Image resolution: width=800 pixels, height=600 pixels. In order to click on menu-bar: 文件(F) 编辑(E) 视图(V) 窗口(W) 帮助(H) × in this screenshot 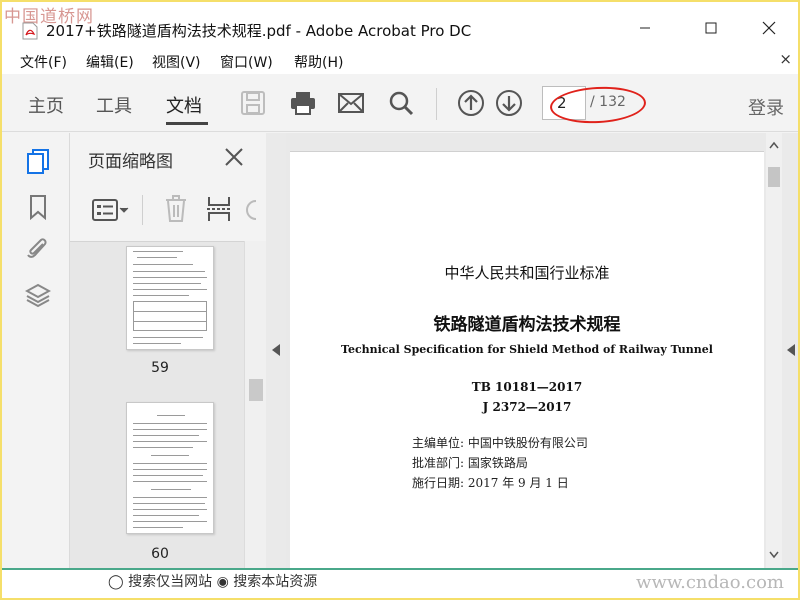, I will do `click(400, 60)`.